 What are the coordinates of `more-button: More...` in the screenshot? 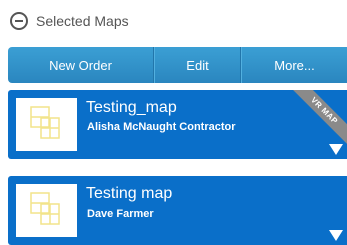 It's located at (294, 65).